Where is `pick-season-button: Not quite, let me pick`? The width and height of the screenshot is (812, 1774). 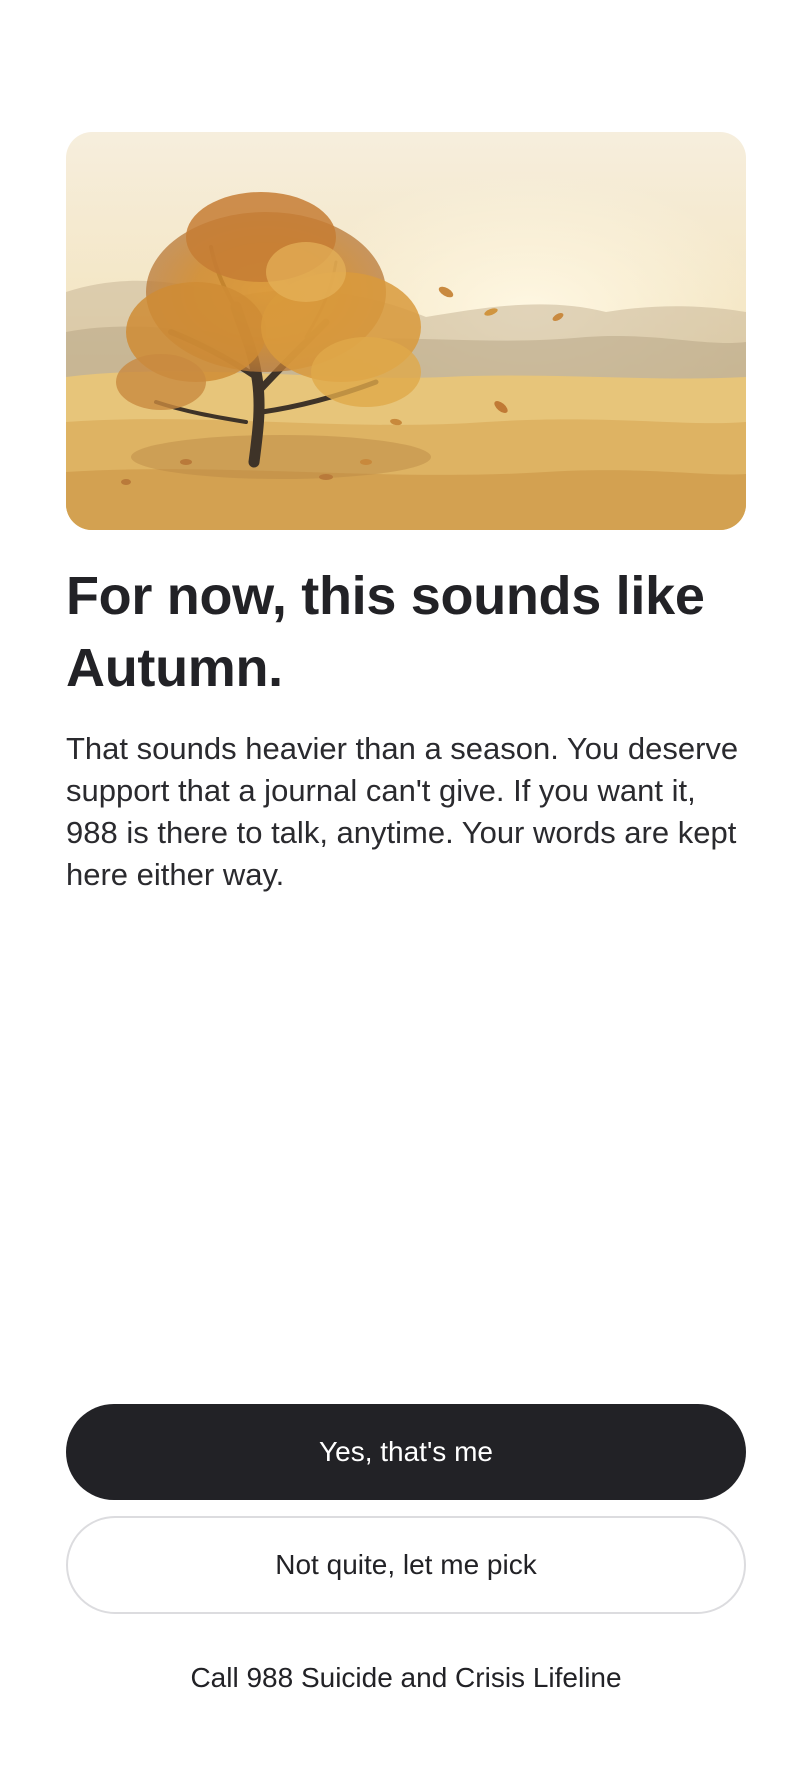
pick-season-button: Not quite, let me pick is located at coordinates (406, 1565).